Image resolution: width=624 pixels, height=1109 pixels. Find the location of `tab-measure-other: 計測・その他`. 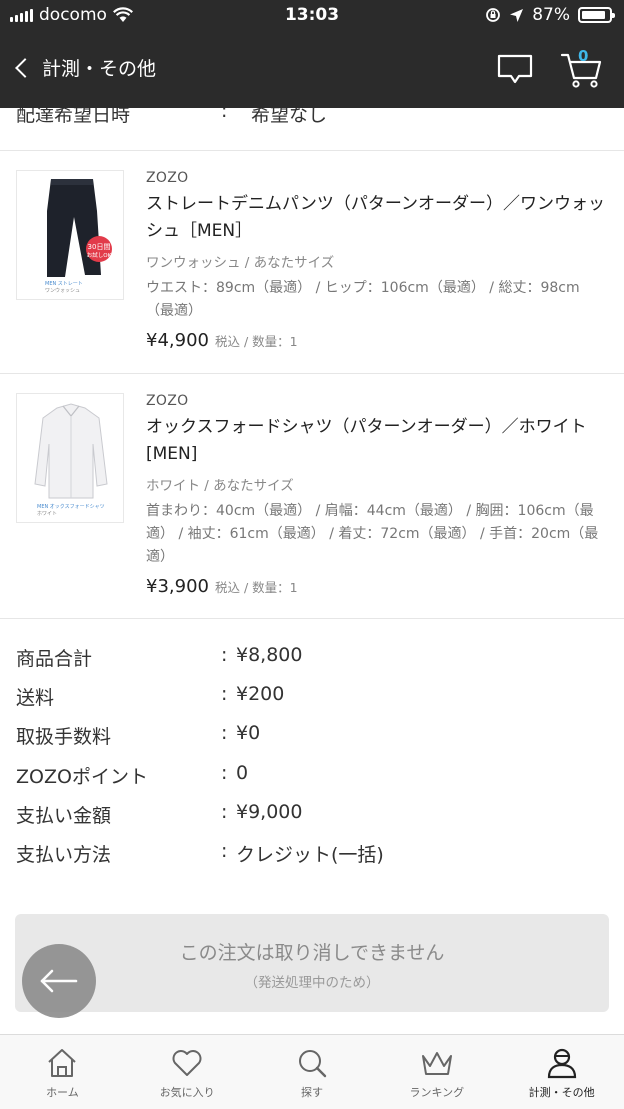

tab-measure-other: 計測・その他 is located at coordinates (561, 1072).